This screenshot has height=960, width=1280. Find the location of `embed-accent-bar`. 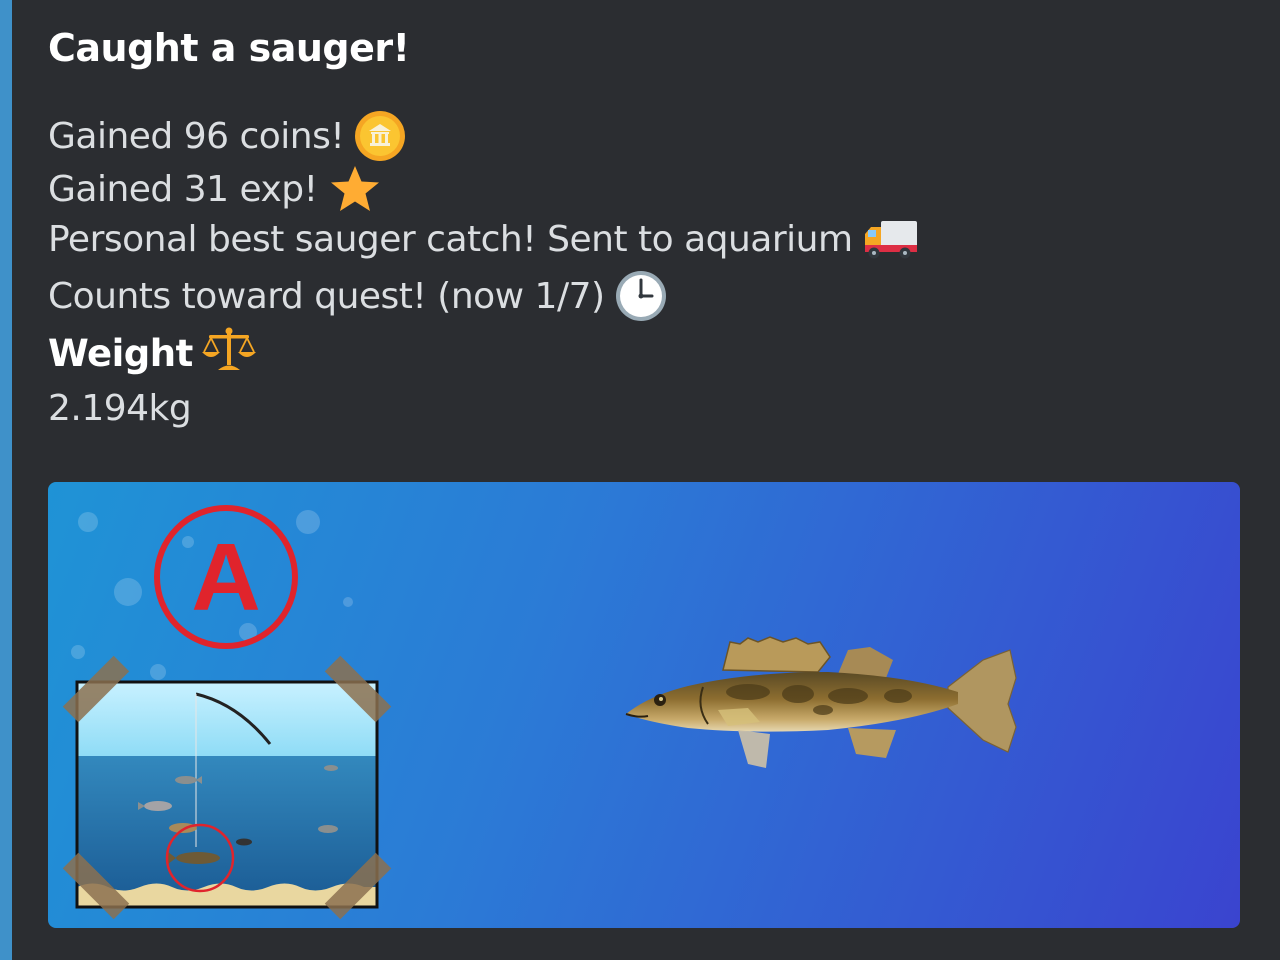

embed-accent-bar is located at coordinates (6, 480).